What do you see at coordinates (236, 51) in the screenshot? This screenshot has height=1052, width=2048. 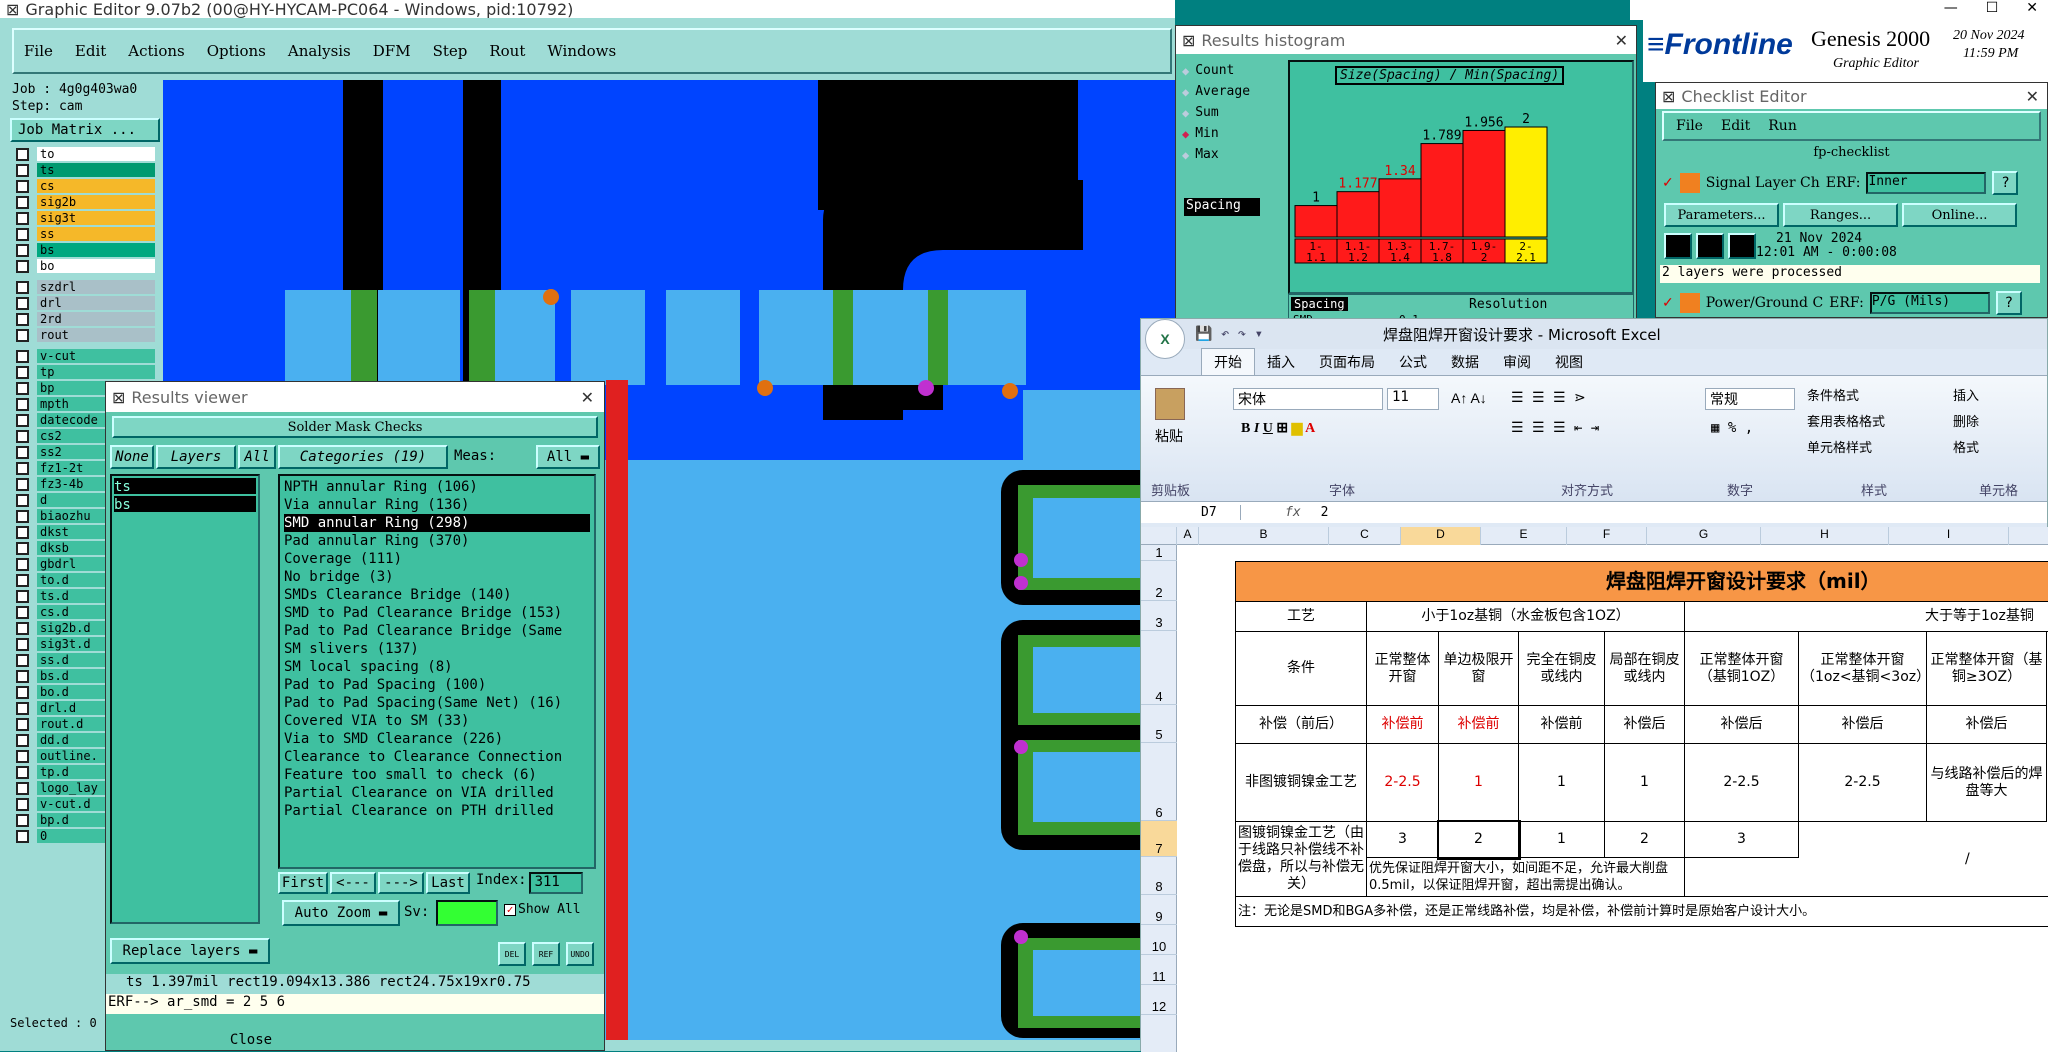 I see `menu-options: Options` at bounding box center [236, 51].